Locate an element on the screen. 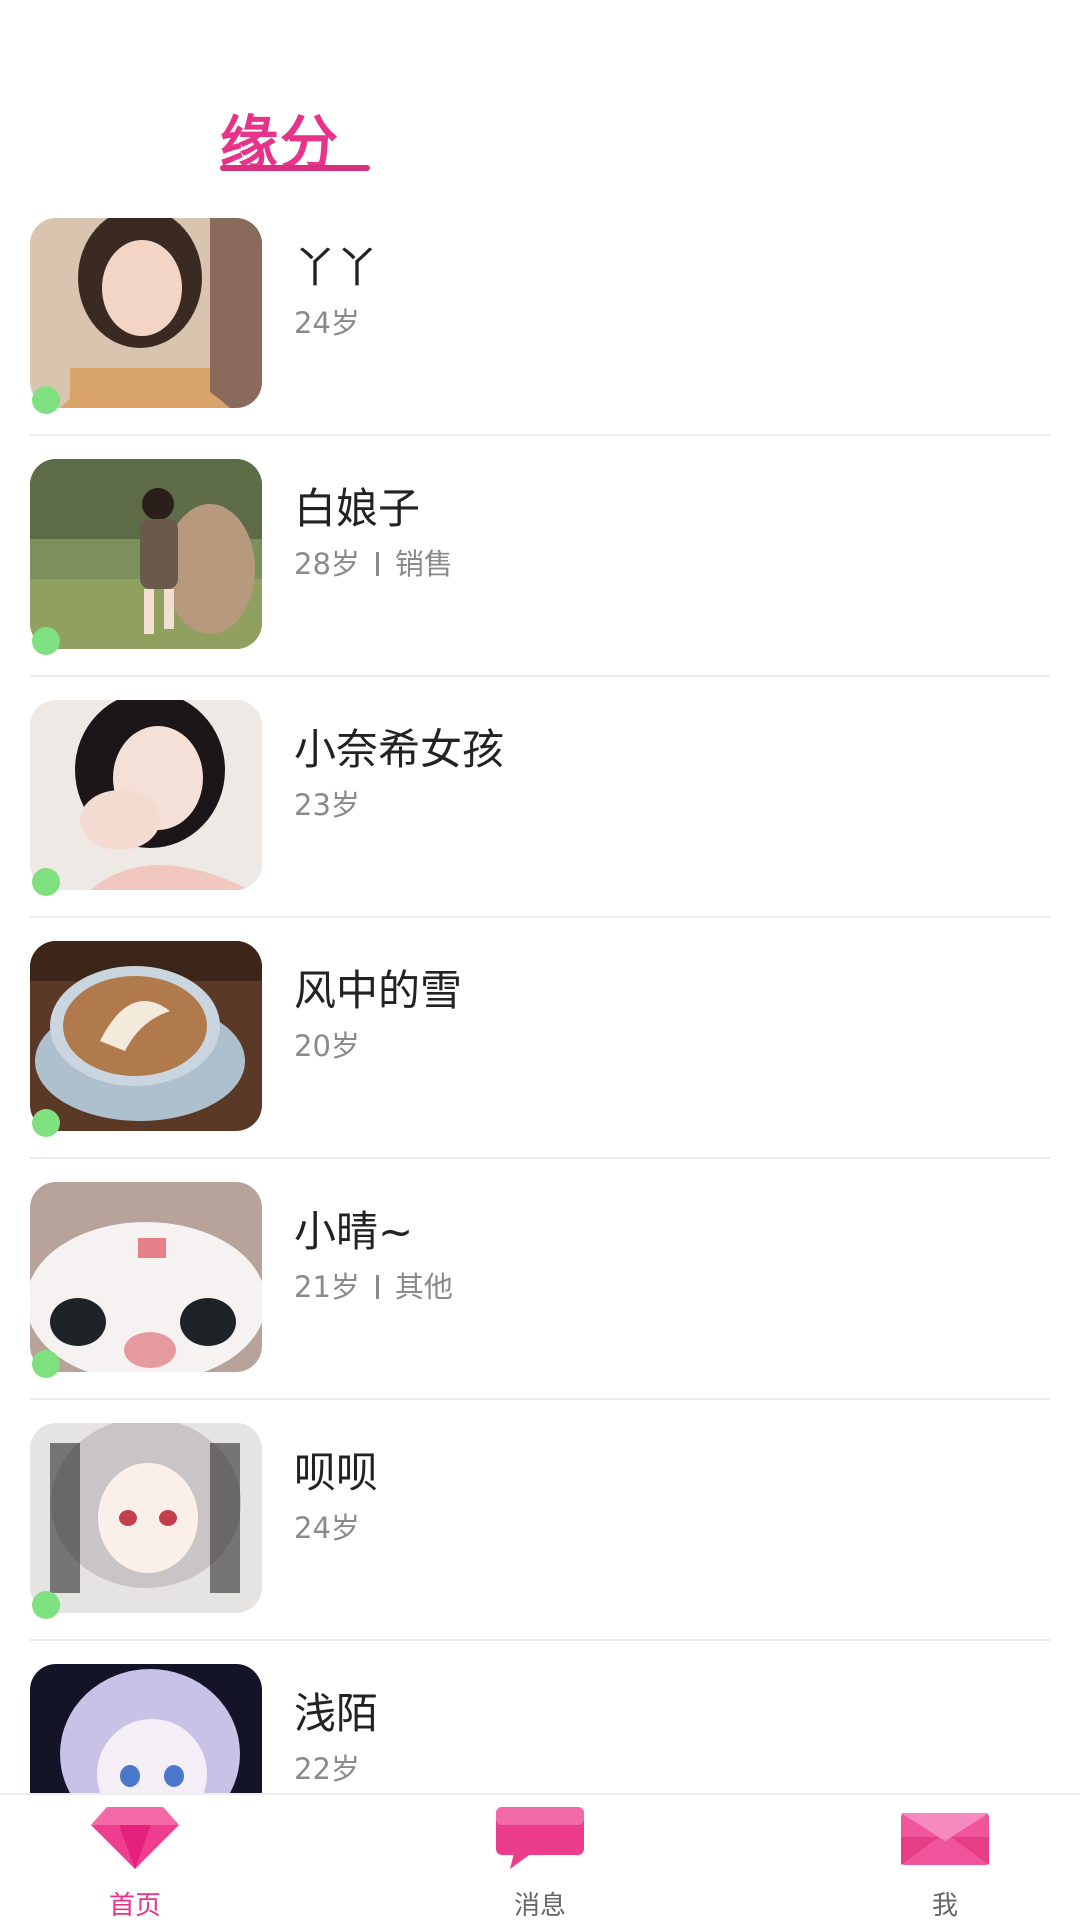 This screenshot has width=1080, height=1922. user-meta: 28岁 销售 is located at coordinates (373, 562).